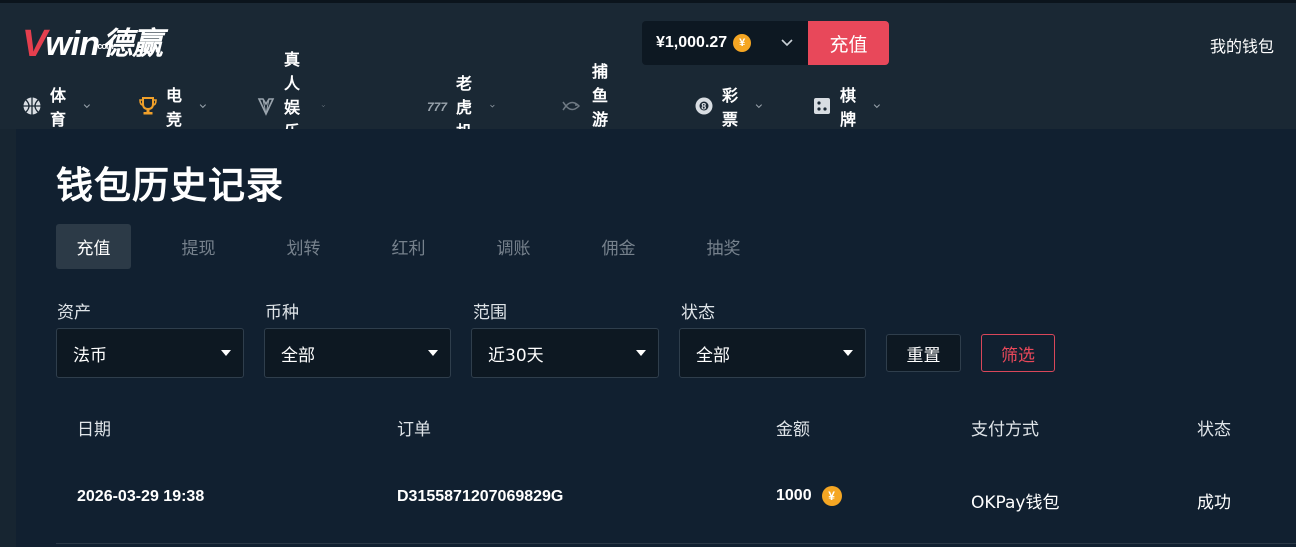 Image resolution: width=1296 pixels, height=547 pixels. I want to click on slot-777-icon: 777, so click(437, 106).